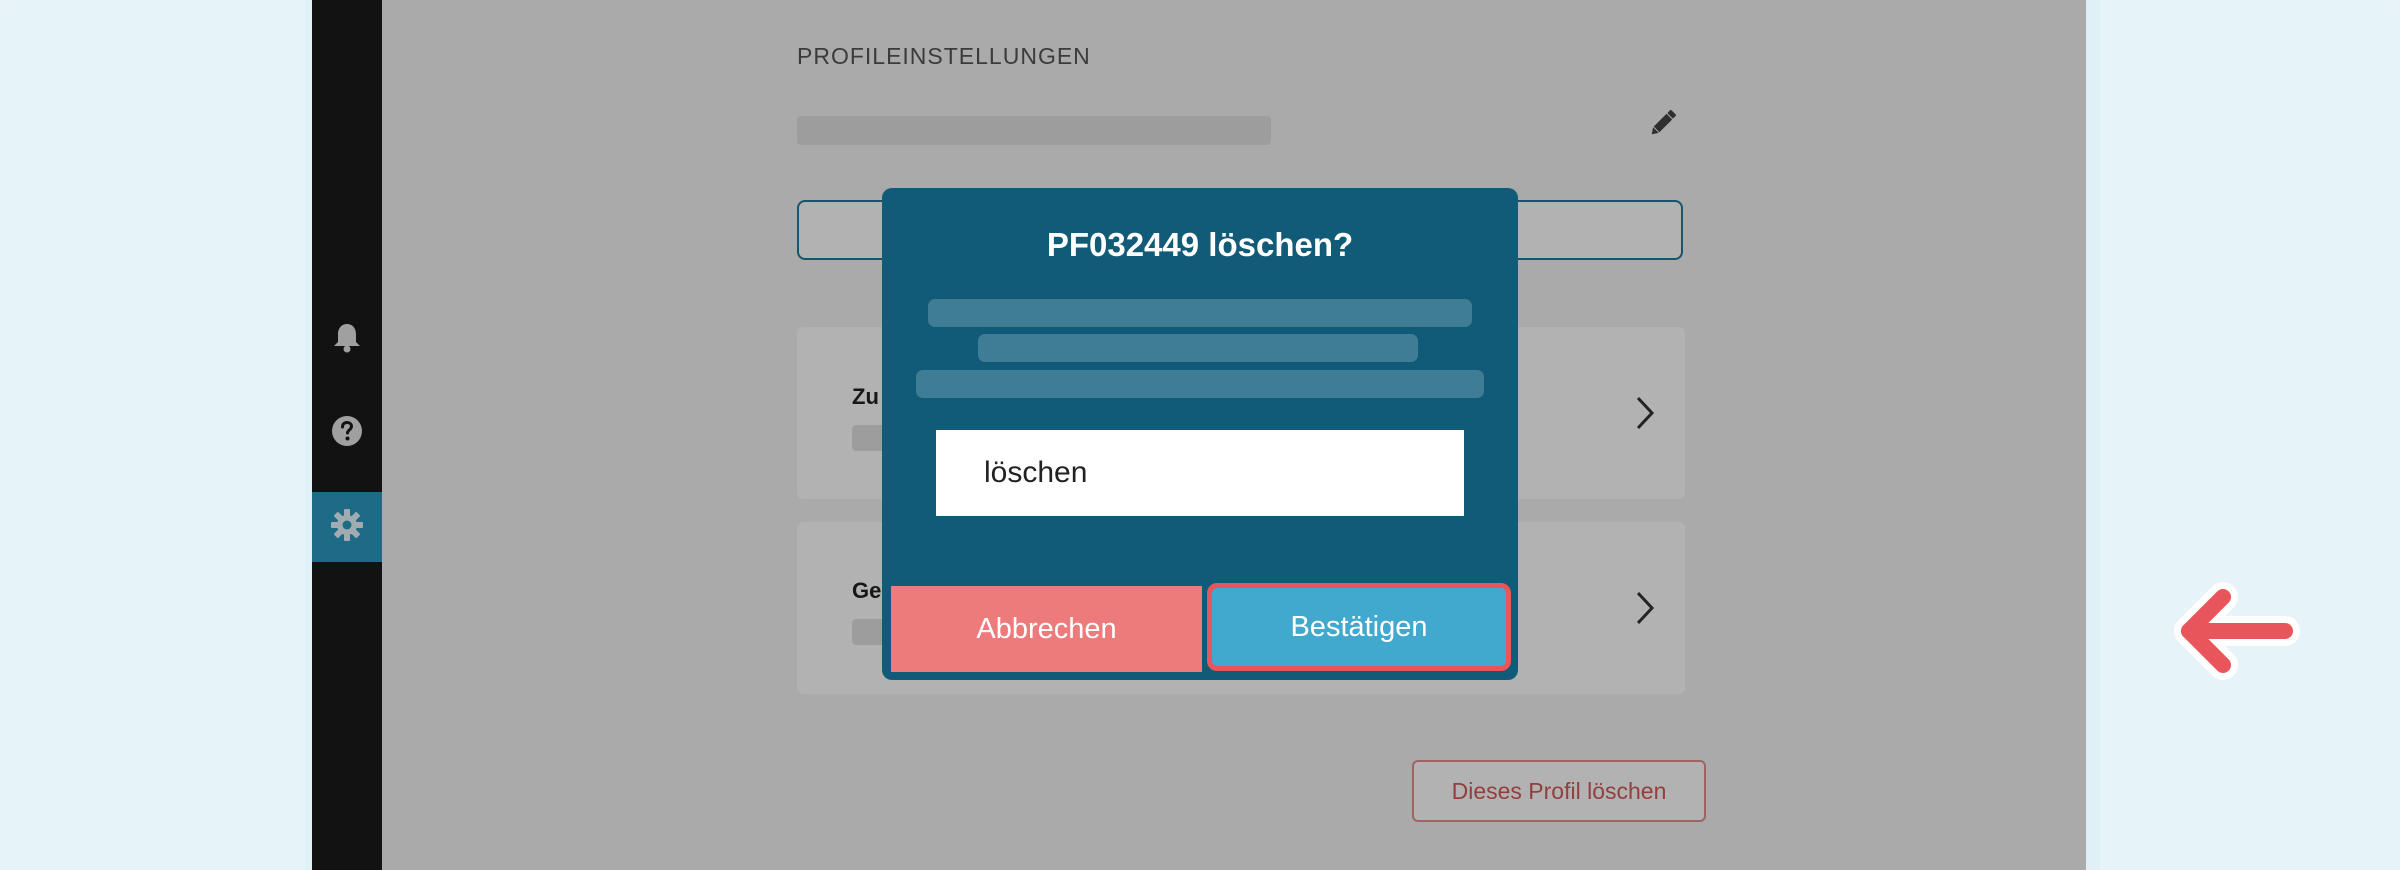 The width and height of the screenshot is (2400, 870). What do you see at coordinates (2235, 632) in the screenshot?
I see `arrow-left-icon` at bounding box center [2235, 632].